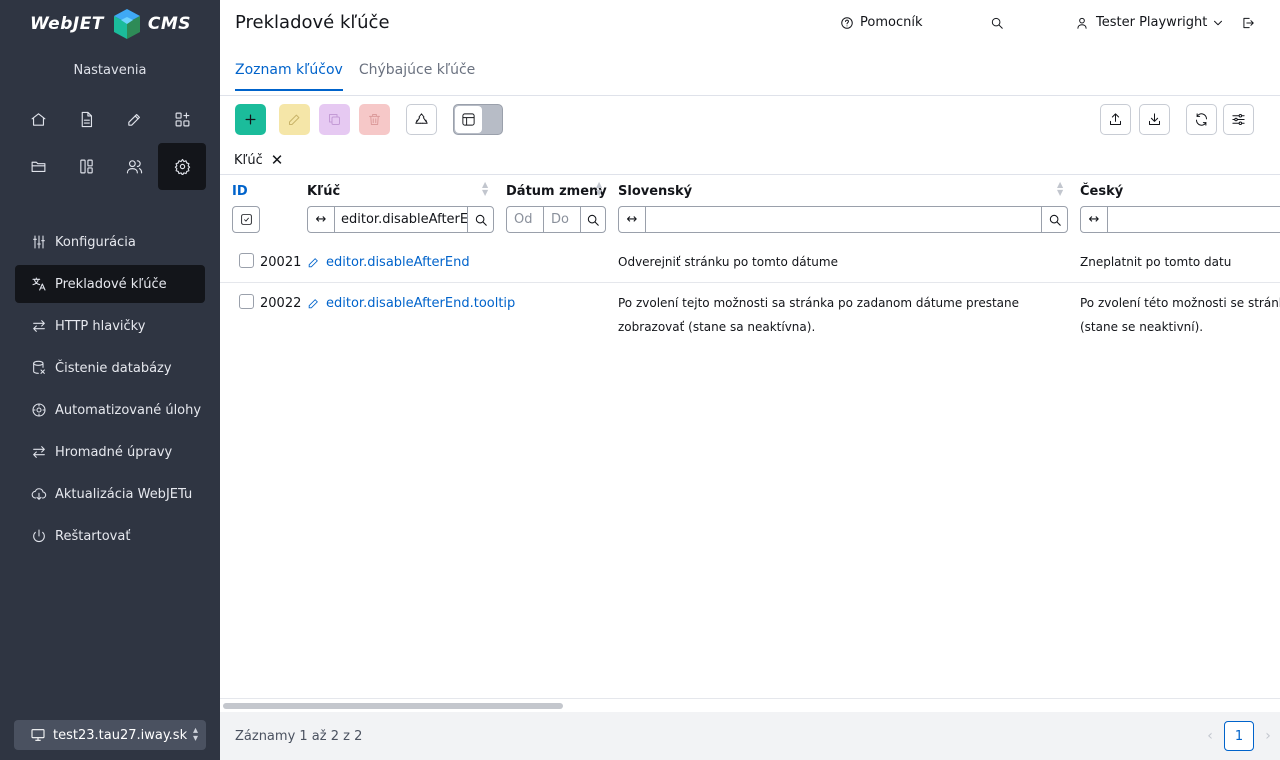  Describe the element at coordinates (312, 22) in the screenshot. I see `page-title: Prekladové kľúče` at that location.